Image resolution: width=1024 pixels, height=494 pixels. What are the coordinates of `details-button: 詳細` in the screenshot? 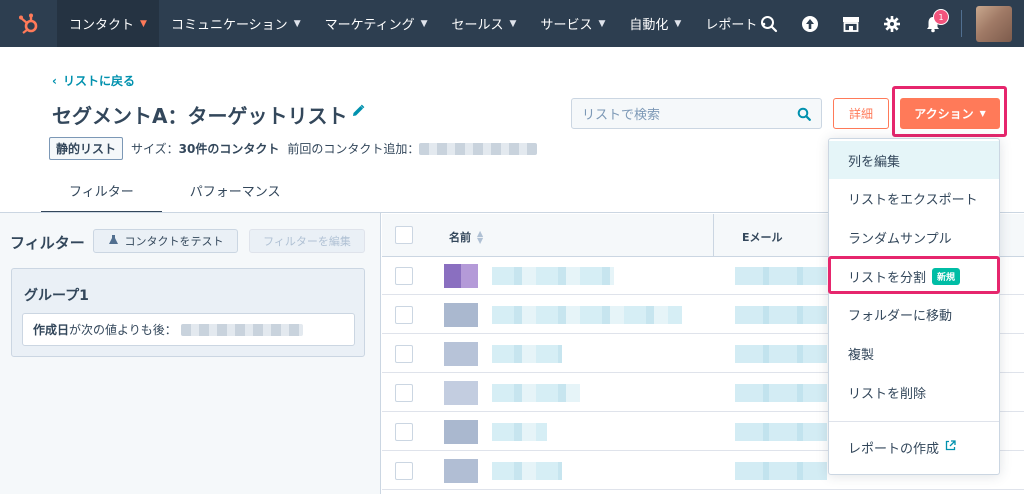 It's located at (861, 113).